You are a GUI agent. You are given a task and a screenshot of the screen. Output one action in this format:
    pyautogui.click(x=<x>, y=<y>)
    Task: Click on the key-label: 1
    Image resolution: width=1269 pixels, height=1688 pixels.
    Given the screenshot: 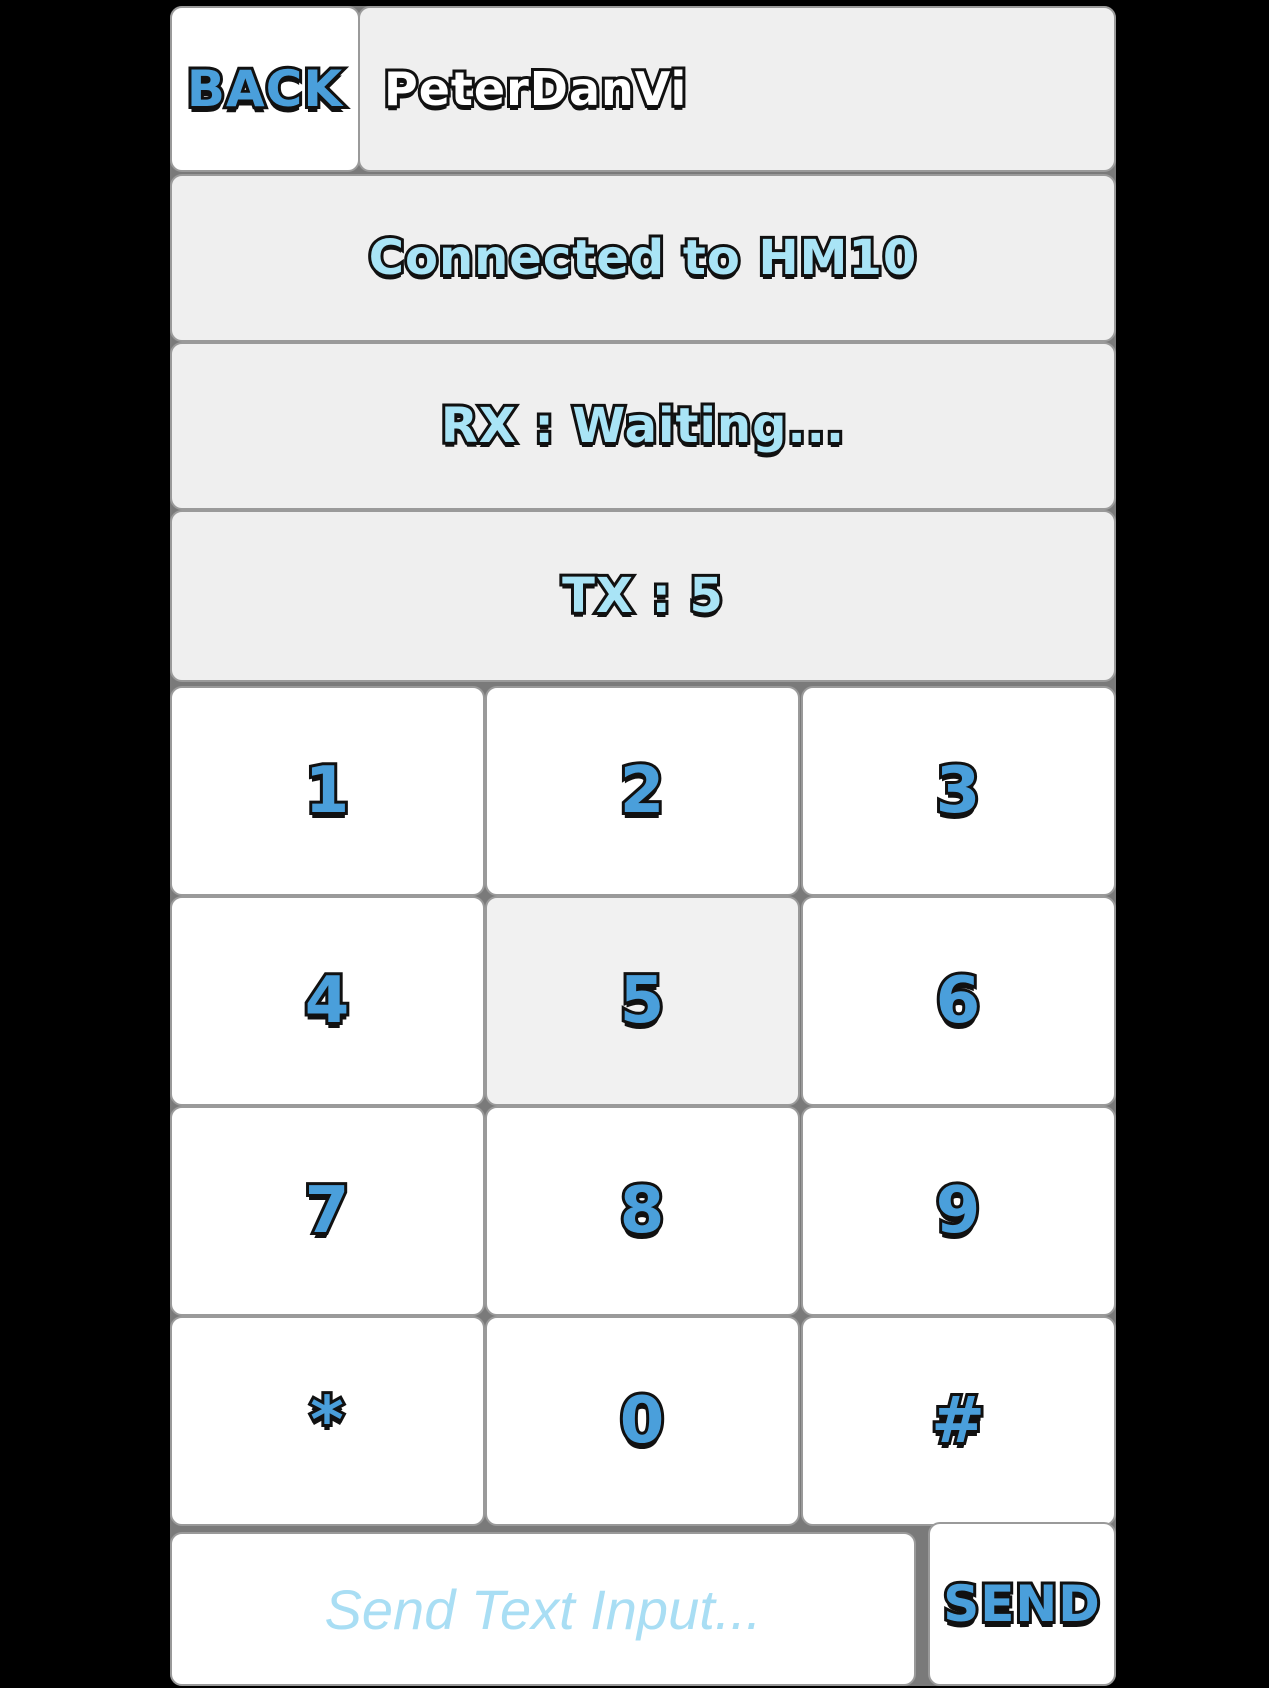 What is the action you would take?
    pyautogui.click(x=327, y=791)
    